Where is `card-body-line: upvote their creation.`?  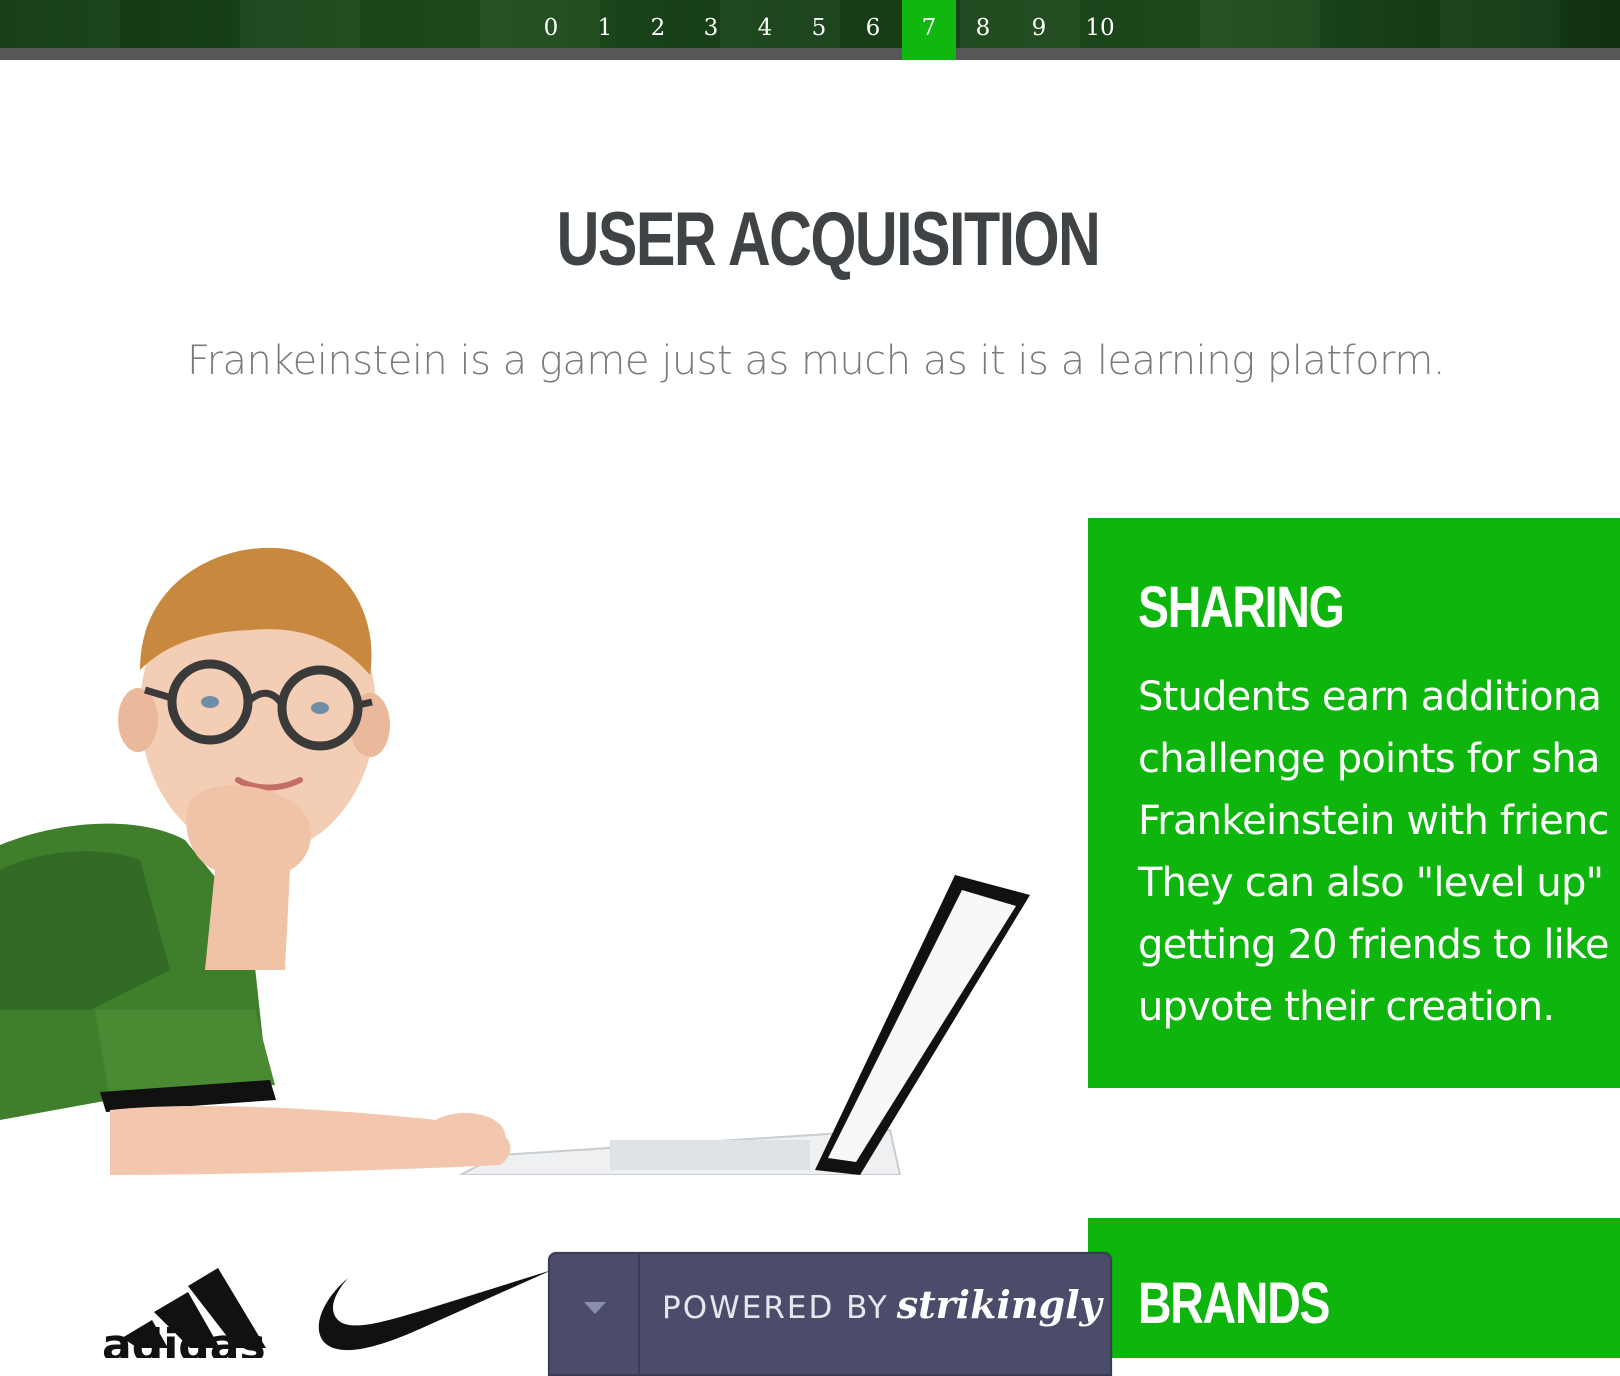
card-body-line: upvote their creation. is located at coordinates (1346, 1007).